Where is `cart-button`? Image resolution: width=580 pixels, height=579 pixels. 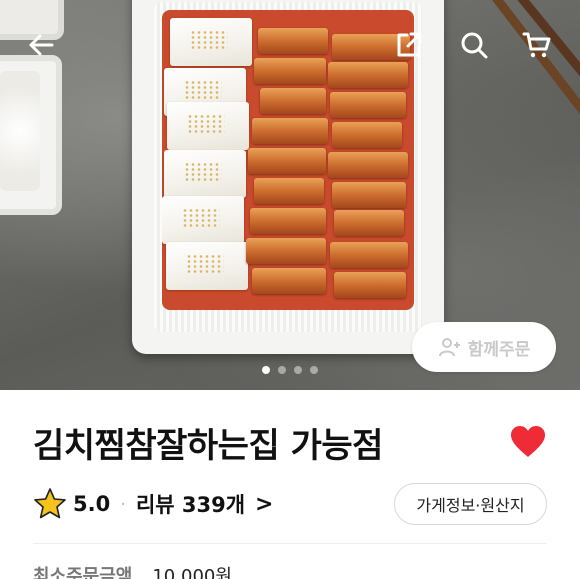
cart-button is located at coordinates (537, 45).